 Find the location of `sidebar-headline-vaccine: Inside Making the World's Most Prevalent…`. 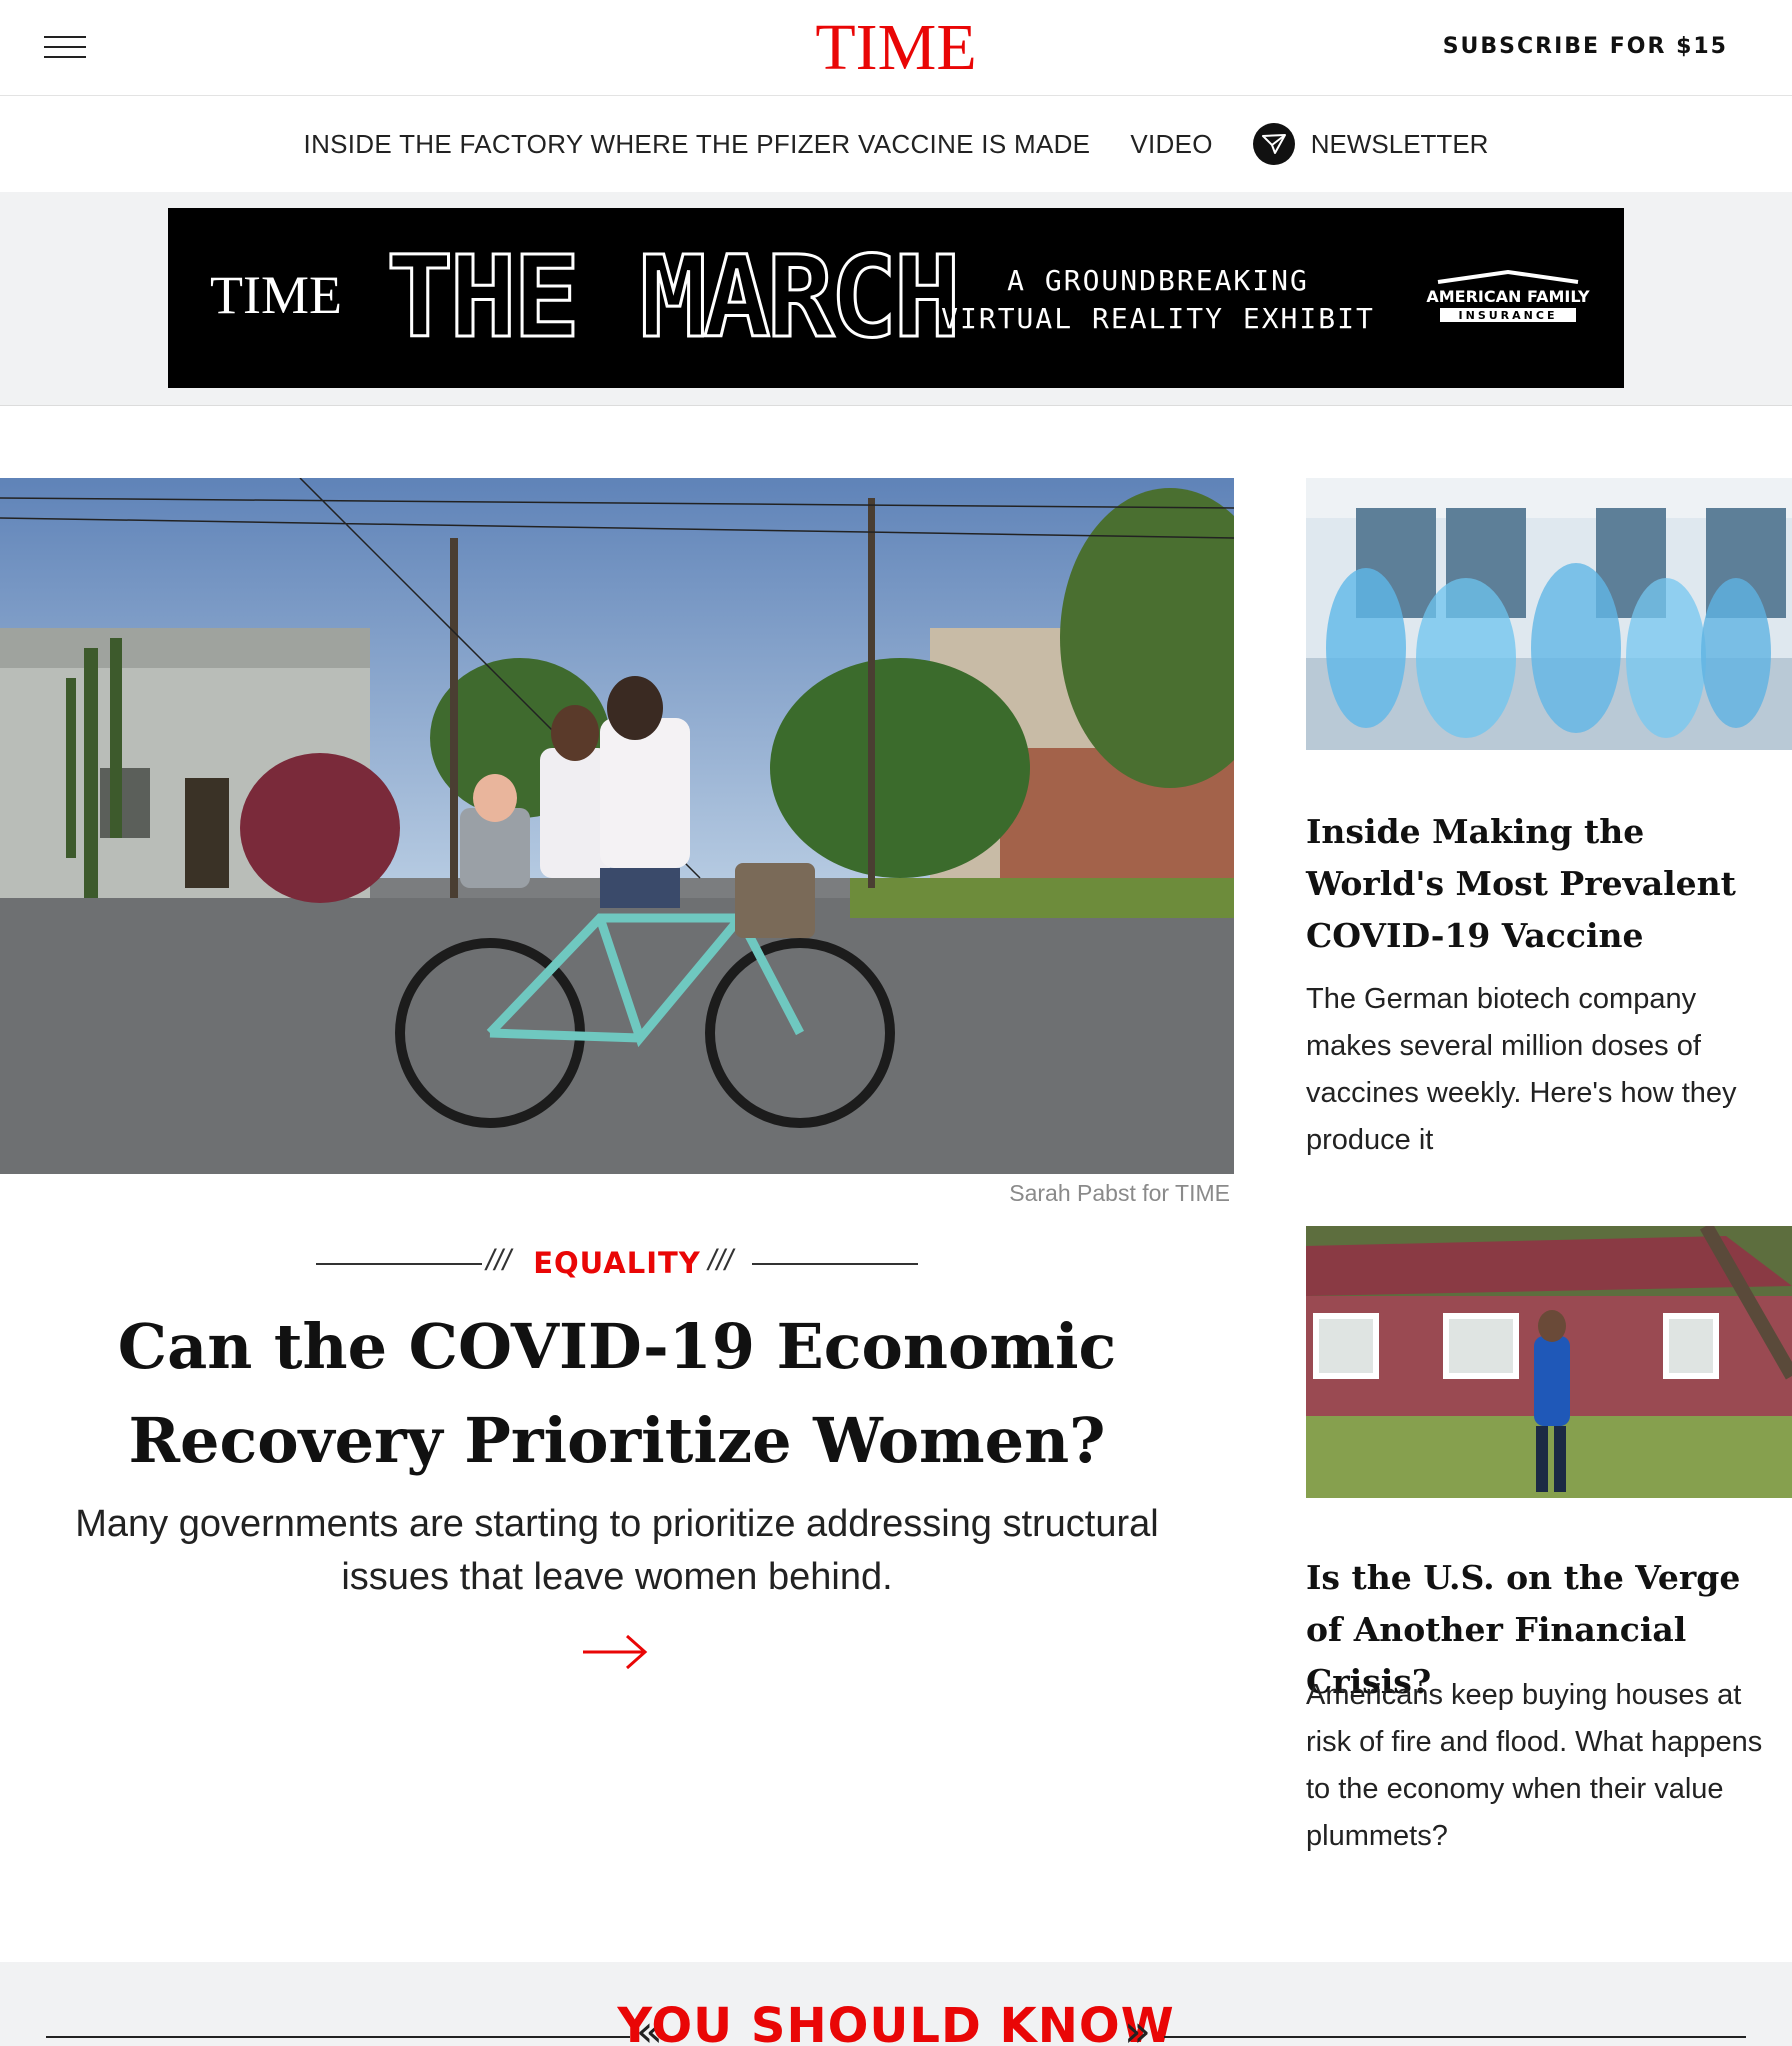

sidebar-headline-vaccine: Inside Making the World's Most Prevalent… is located at coordinates (1541, 884).